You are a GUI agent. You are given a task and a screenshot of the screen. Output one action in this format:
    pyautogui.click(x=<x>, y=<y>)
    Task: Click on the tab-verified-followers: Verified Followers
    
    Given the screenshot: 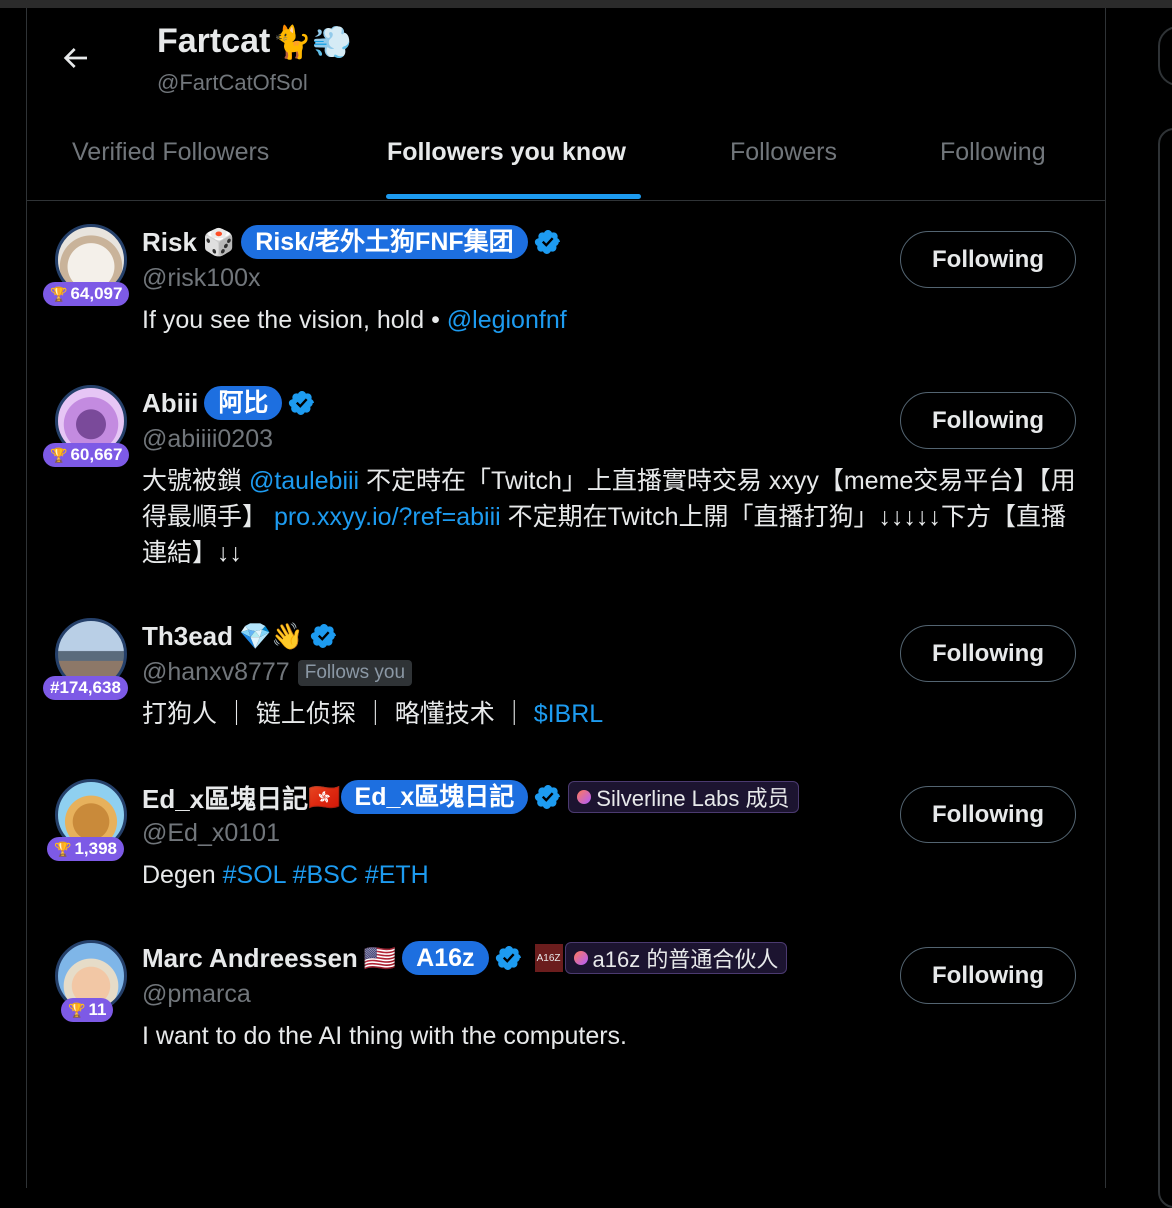 What is the action you would take?
    pyautogui.click(x=170, y=152)
    